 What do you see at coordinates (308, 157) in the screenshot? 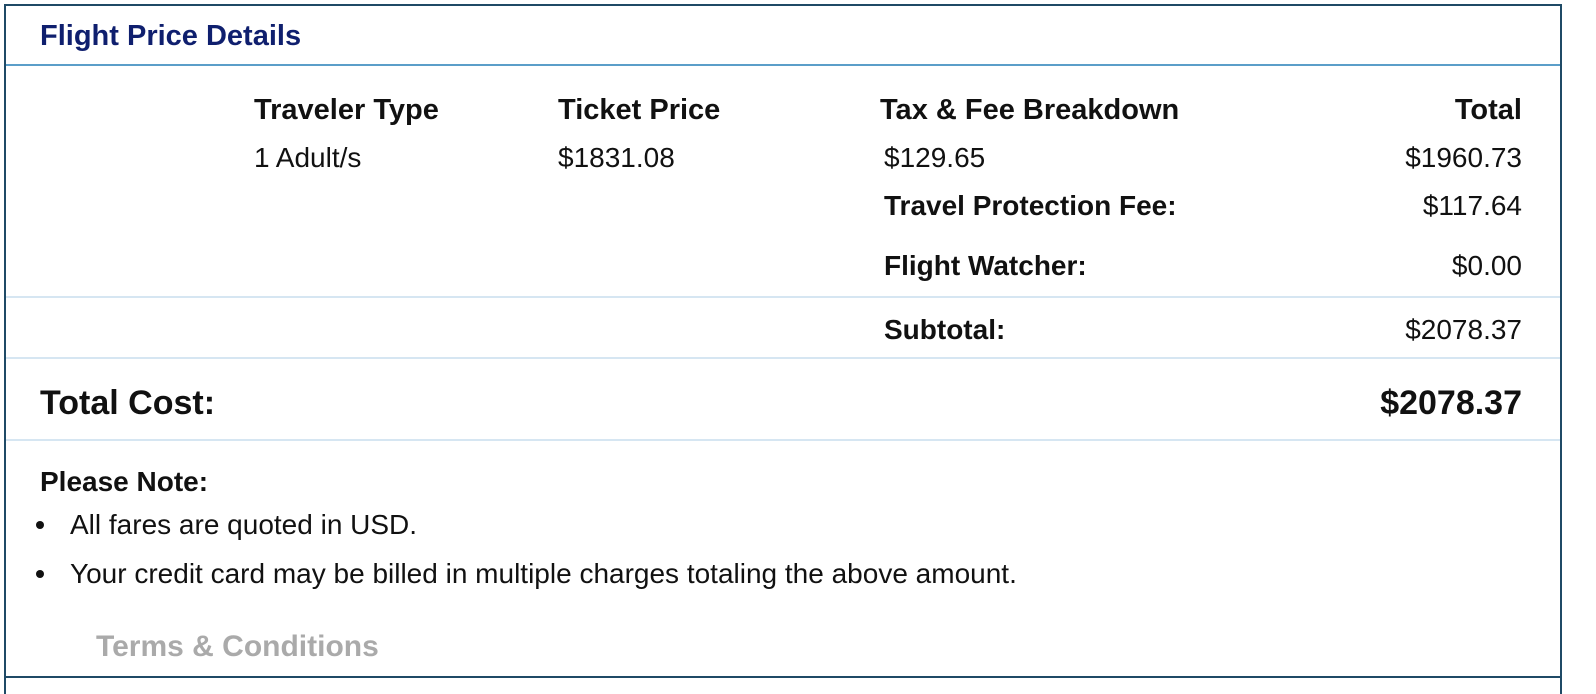
I see `traveler-type-value: 1 Adult/s` at bounding box center [308, 157].